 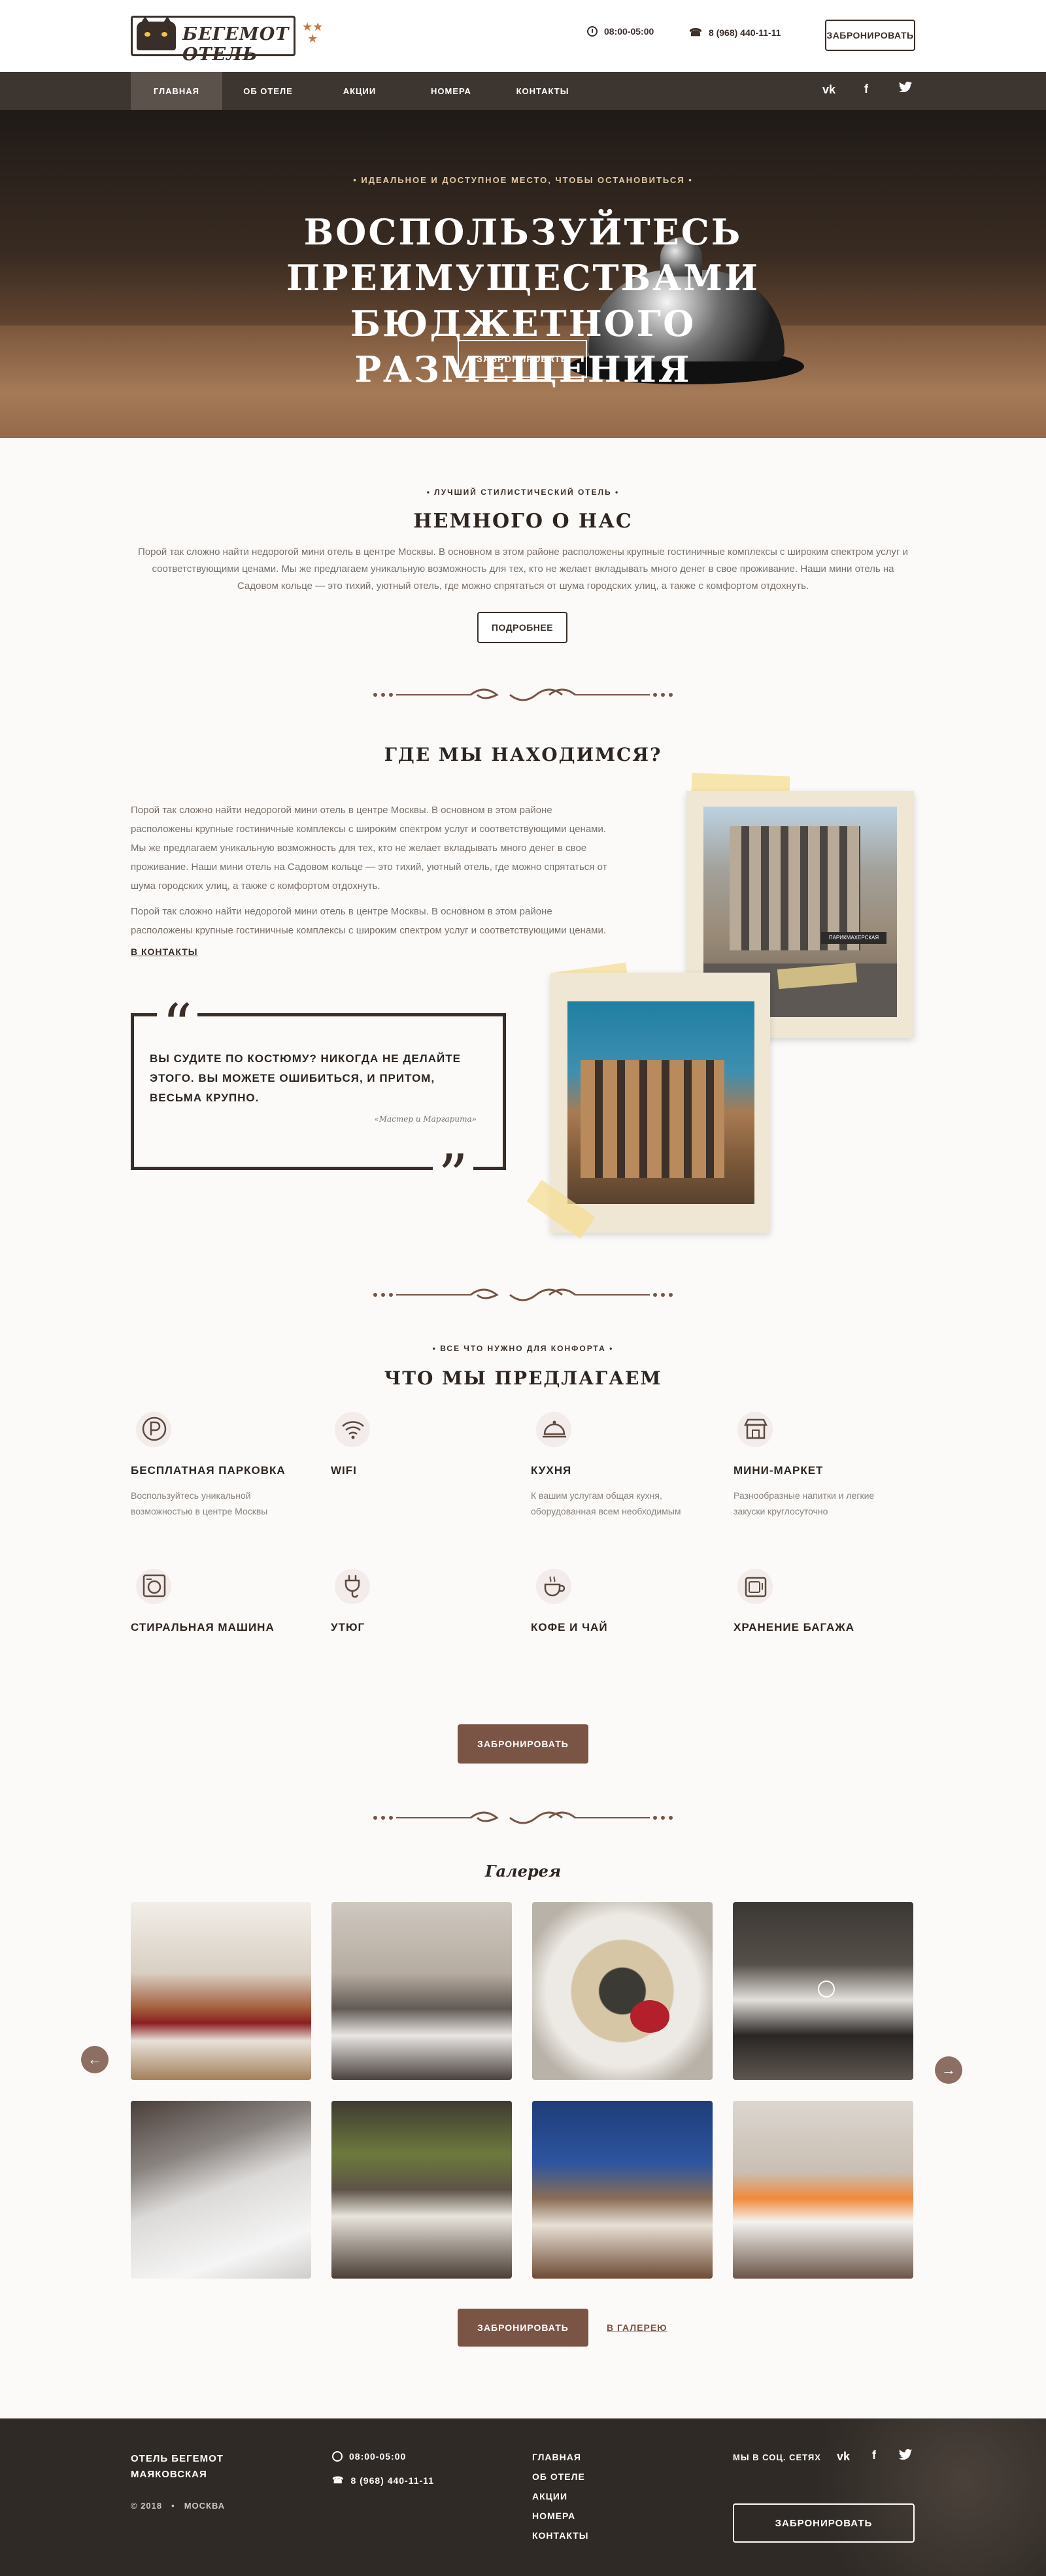 What do you see at coordinates (177, 91) in the screenshot?
I see `nav-item-home: ГЛАВНАЯ` at bounding box center [177, 91].